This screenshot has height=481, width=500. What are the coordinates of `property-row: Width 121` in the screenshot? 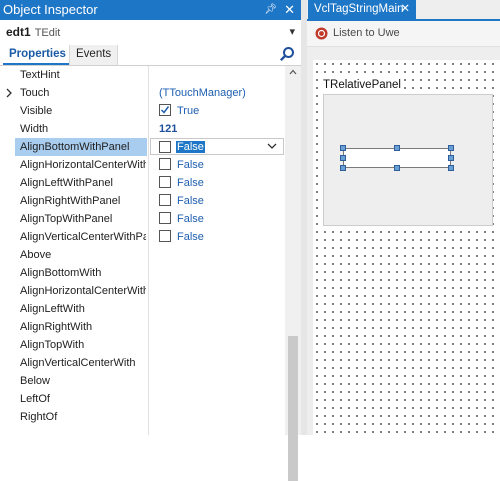 It's located at (142, 129).